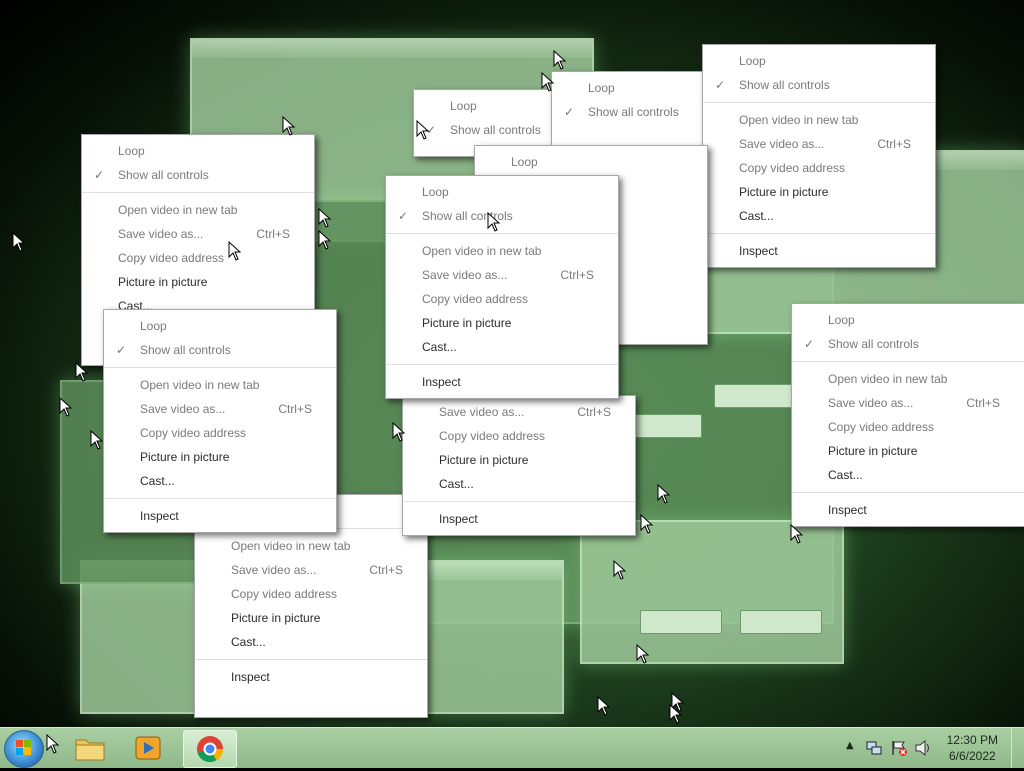  I want to click on action-center-flag-icon, so click(899, 748).